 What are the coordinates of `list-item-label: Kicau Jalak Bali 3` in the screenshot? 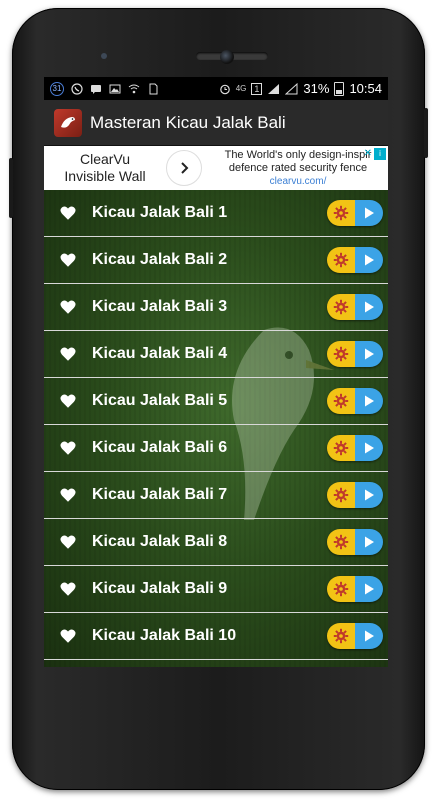 It's located at (160, 306).